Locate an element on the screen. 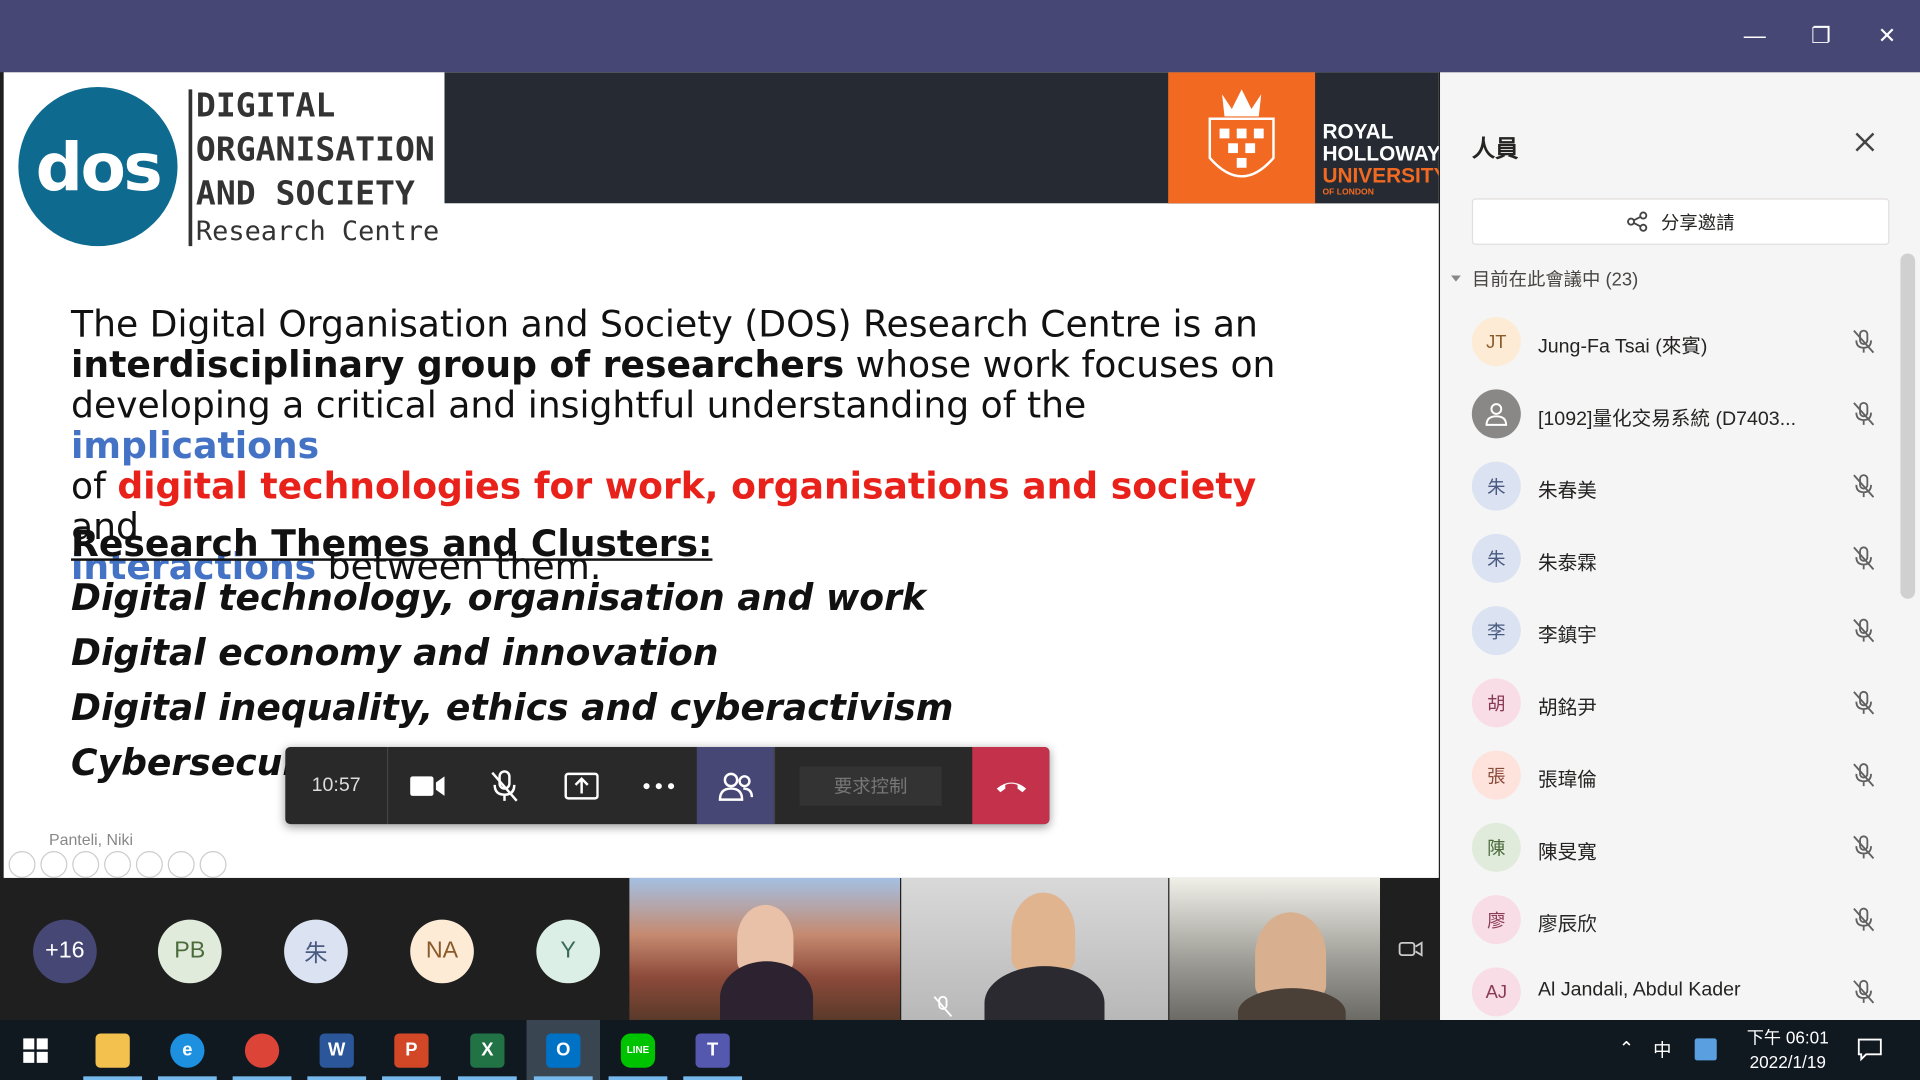 This screenshot has height=1080, width=1920. participant-name: 李鎮宇 is located at coordinates (1567, 636).